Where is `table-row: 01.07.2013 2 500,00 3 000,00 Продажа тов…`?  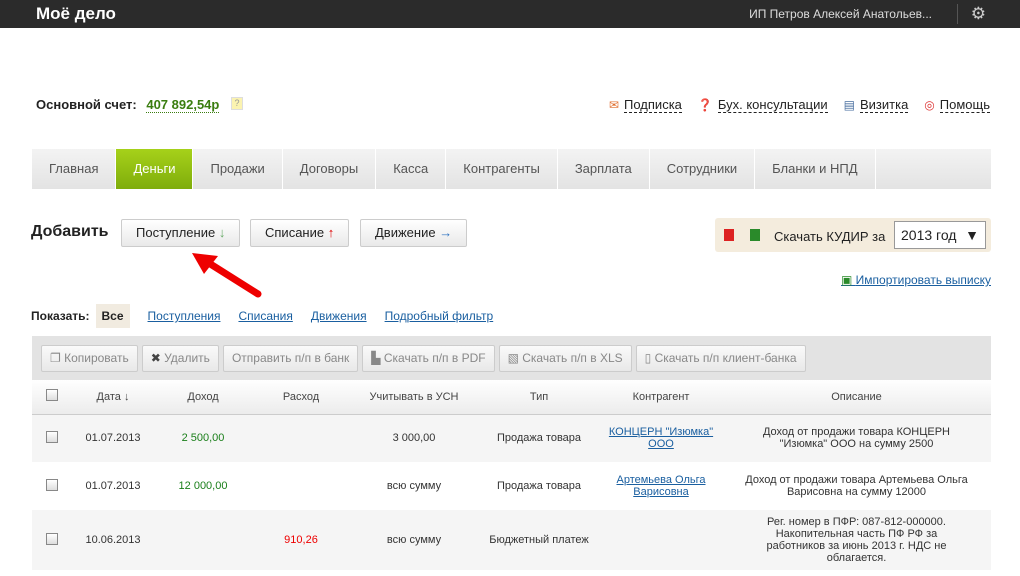
table-row: 01.07.2013 2 500,00 3 000,00 Продажа тов… is located at coordinates (511, 438).